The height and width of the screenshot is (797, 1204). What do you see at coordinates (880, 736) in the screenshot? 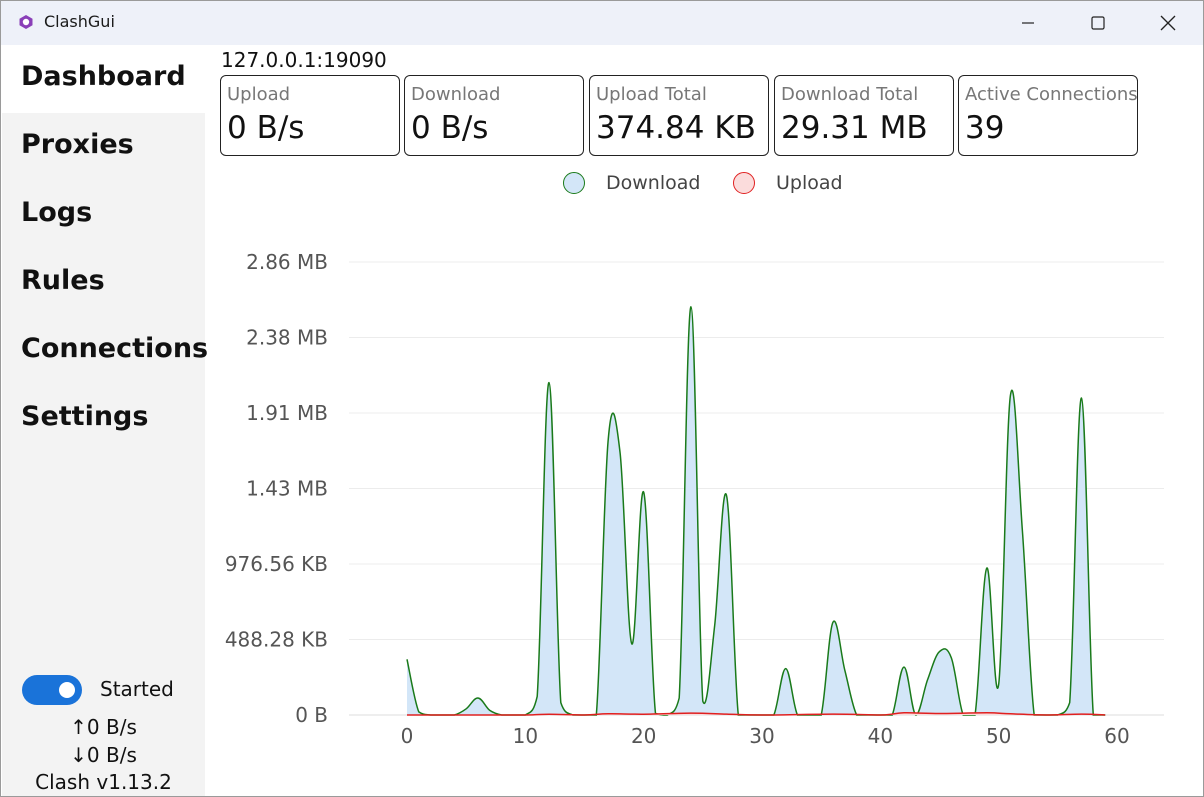
I see `x-tick-label: 40` at bounding box center [880, 736].